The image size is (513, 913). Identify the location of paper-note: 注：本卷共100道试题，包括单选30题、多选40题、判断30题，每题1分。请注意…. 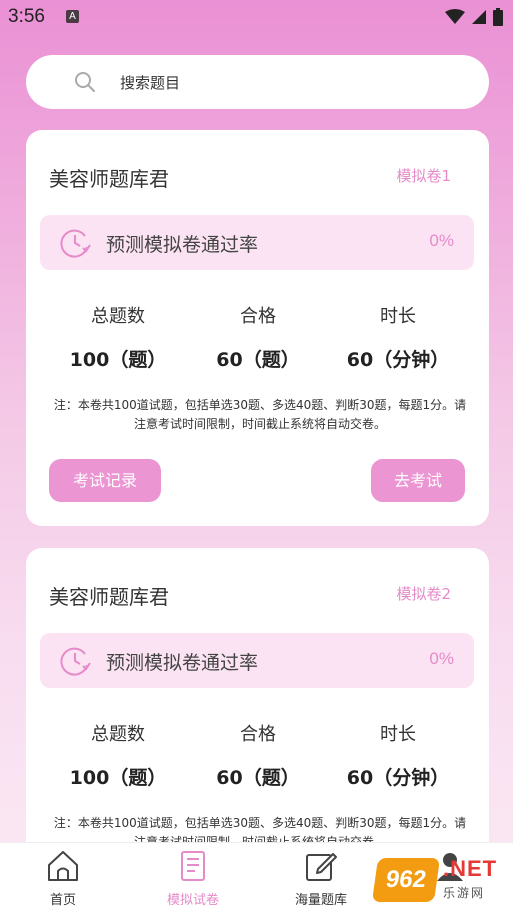
(260, 414).